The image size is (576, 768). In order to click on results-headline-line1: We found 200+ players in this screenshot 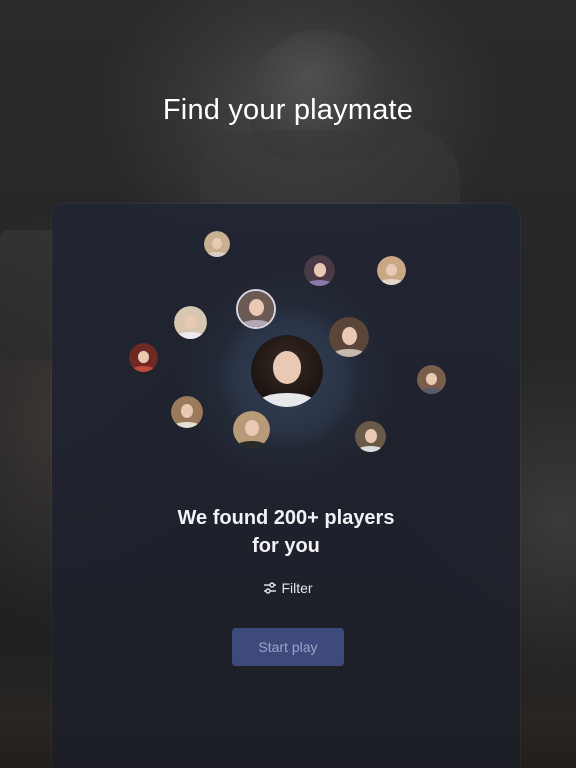, I will do `click(286, 518)`.